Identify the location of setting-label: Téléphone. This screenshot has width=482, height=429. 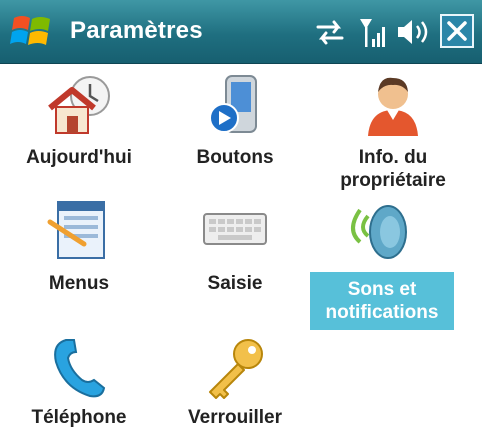
(79, 417).